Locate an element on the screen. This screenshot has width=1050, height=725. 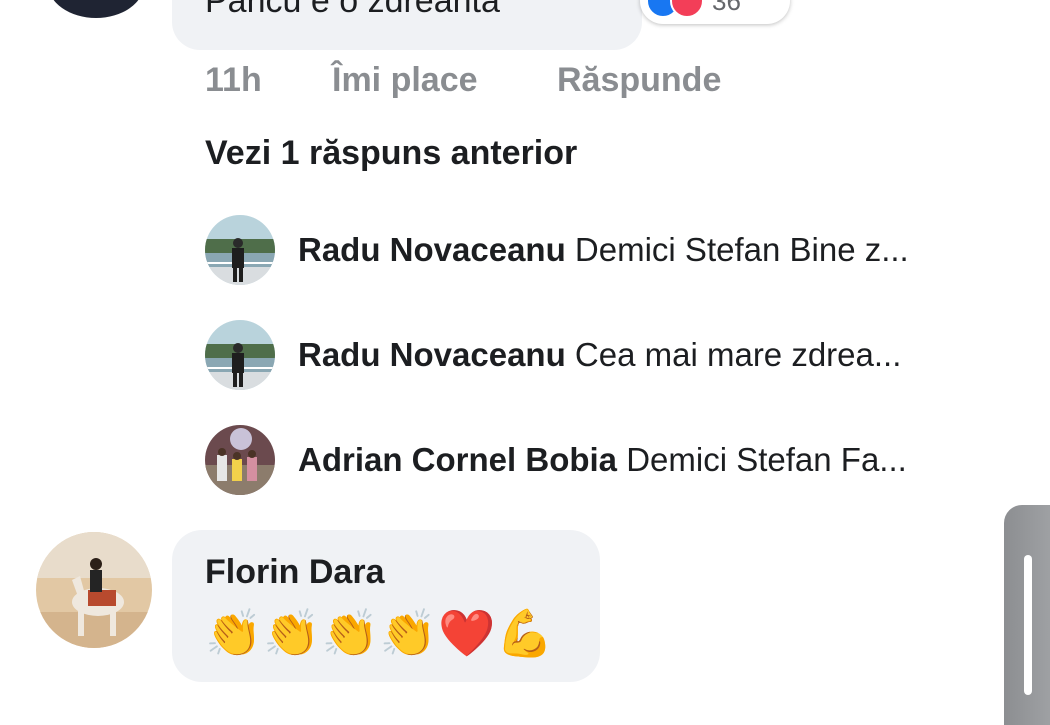
scrollbar-thumb is located at coordinates (1028, 625).